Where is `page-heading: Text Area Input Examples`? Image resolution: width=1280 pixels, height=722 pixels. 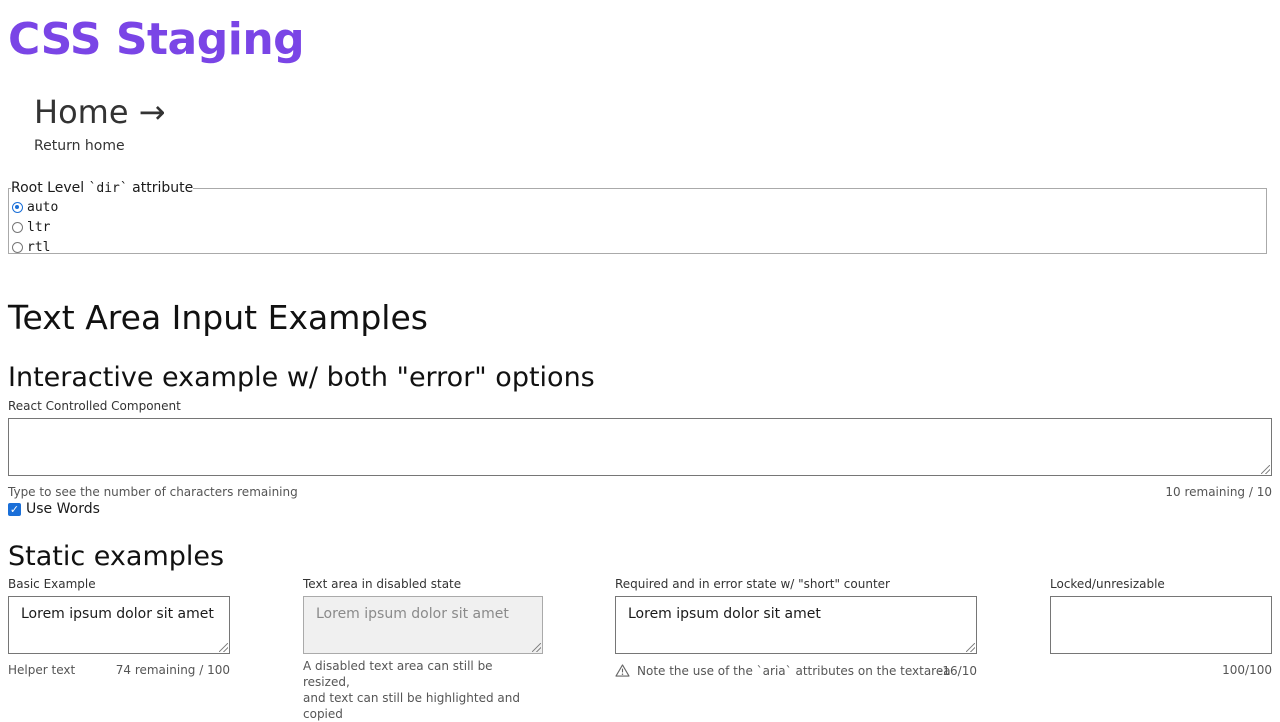 page-heading: Text Area Input Examples is located at coordinates (218, 317).